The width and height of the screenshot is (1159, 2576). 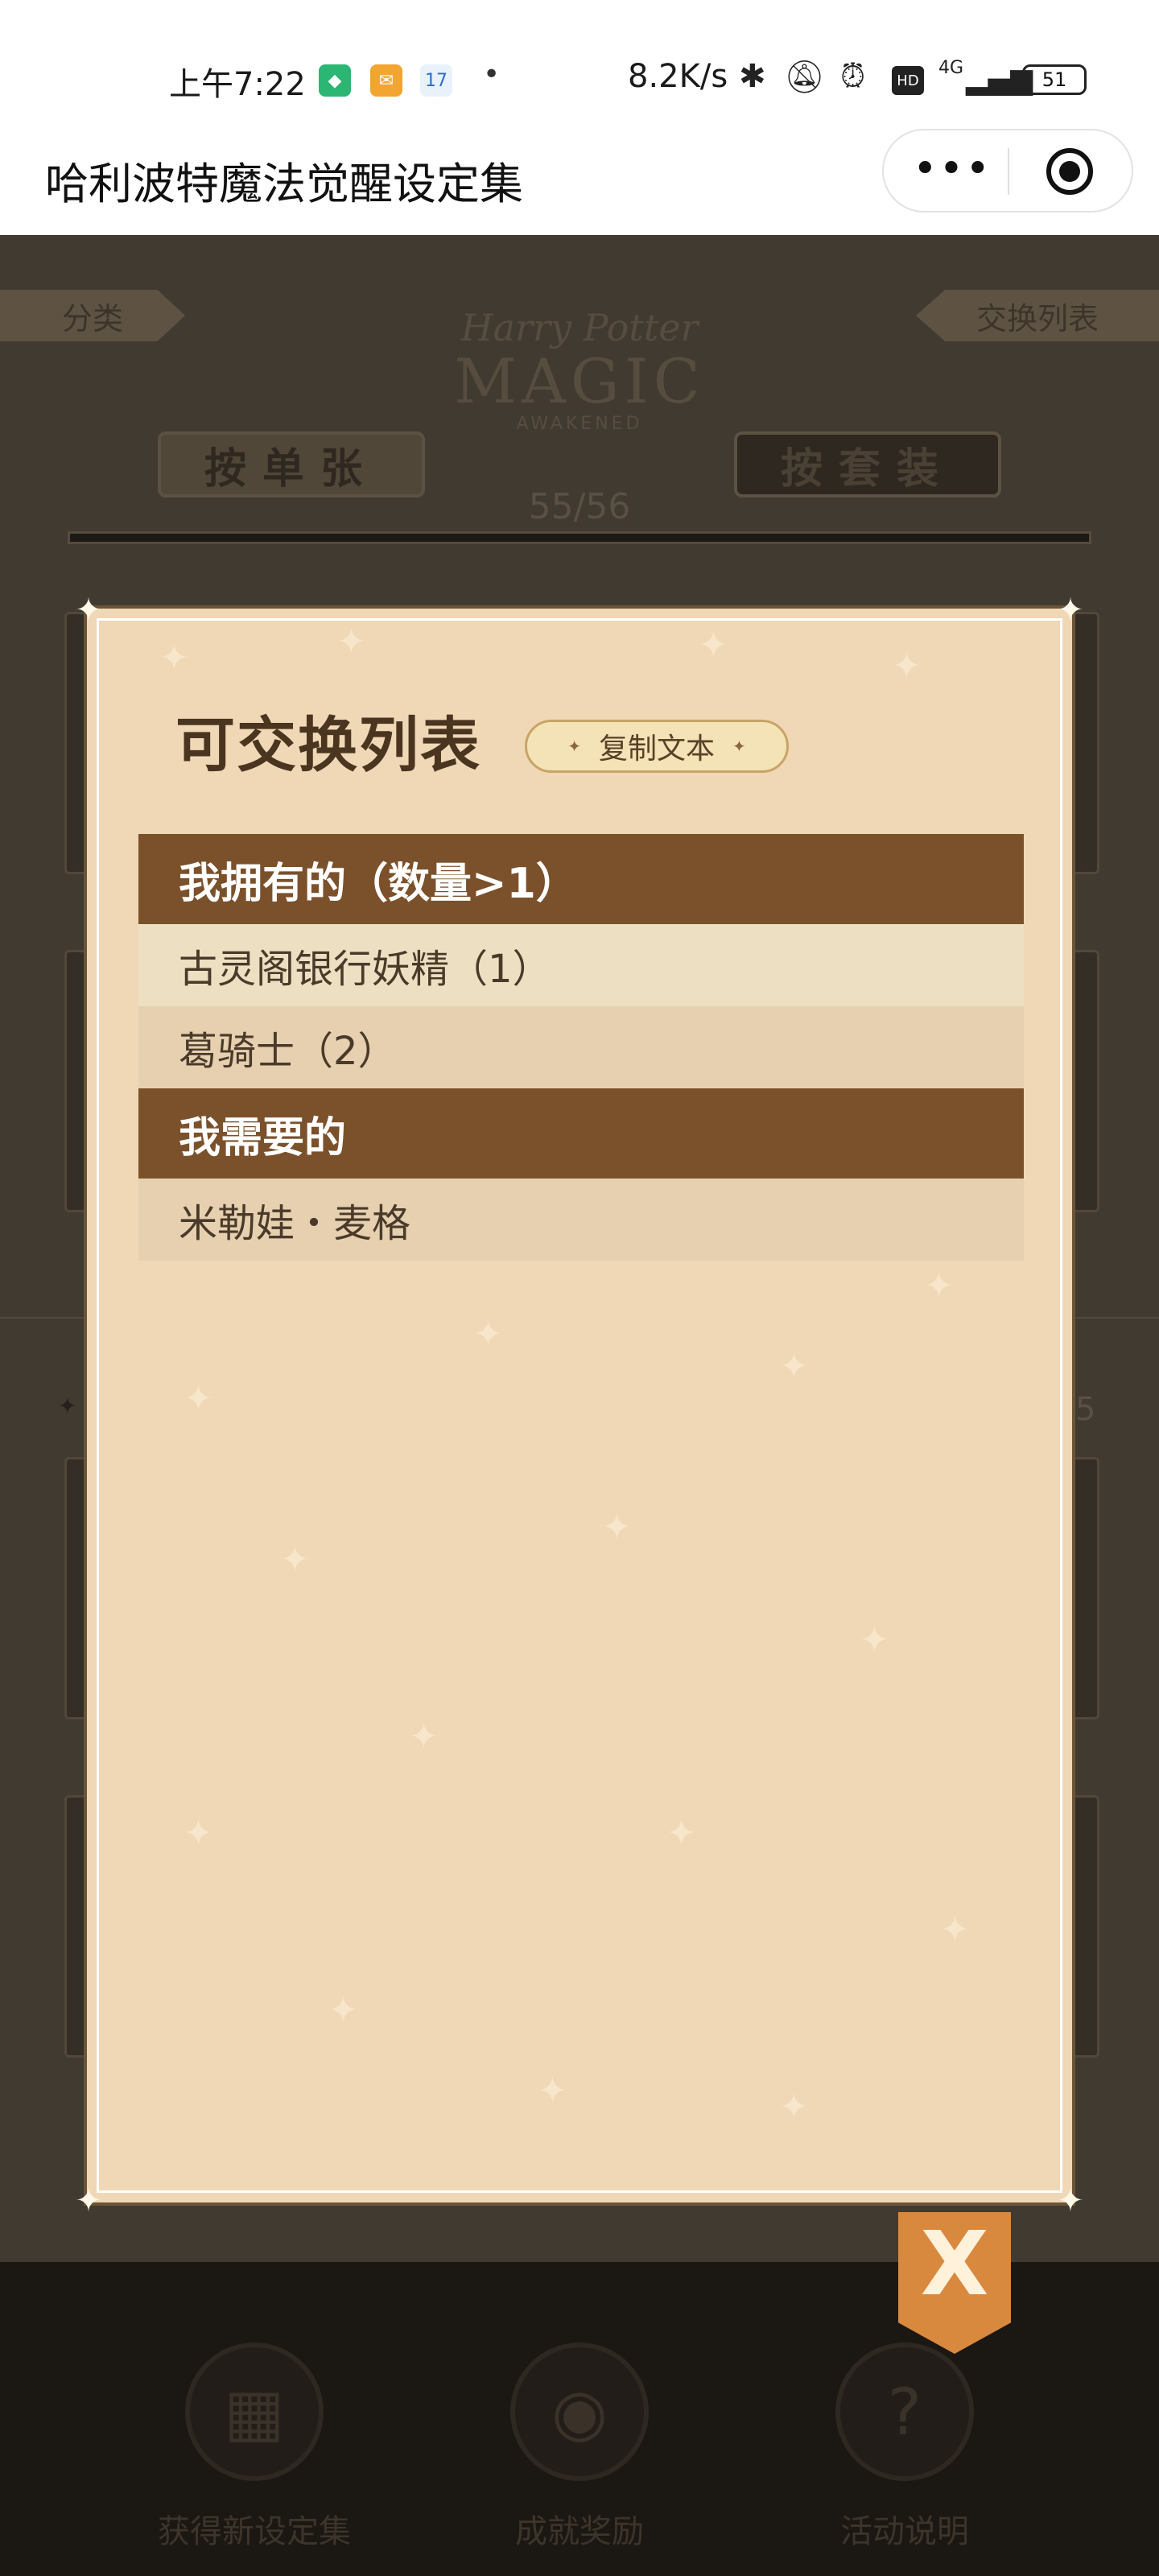 What do you see at coordinates (656, 749) in the screenshot?
I see `copy-text-label: 复制文本` at bounding box center [656, 749].